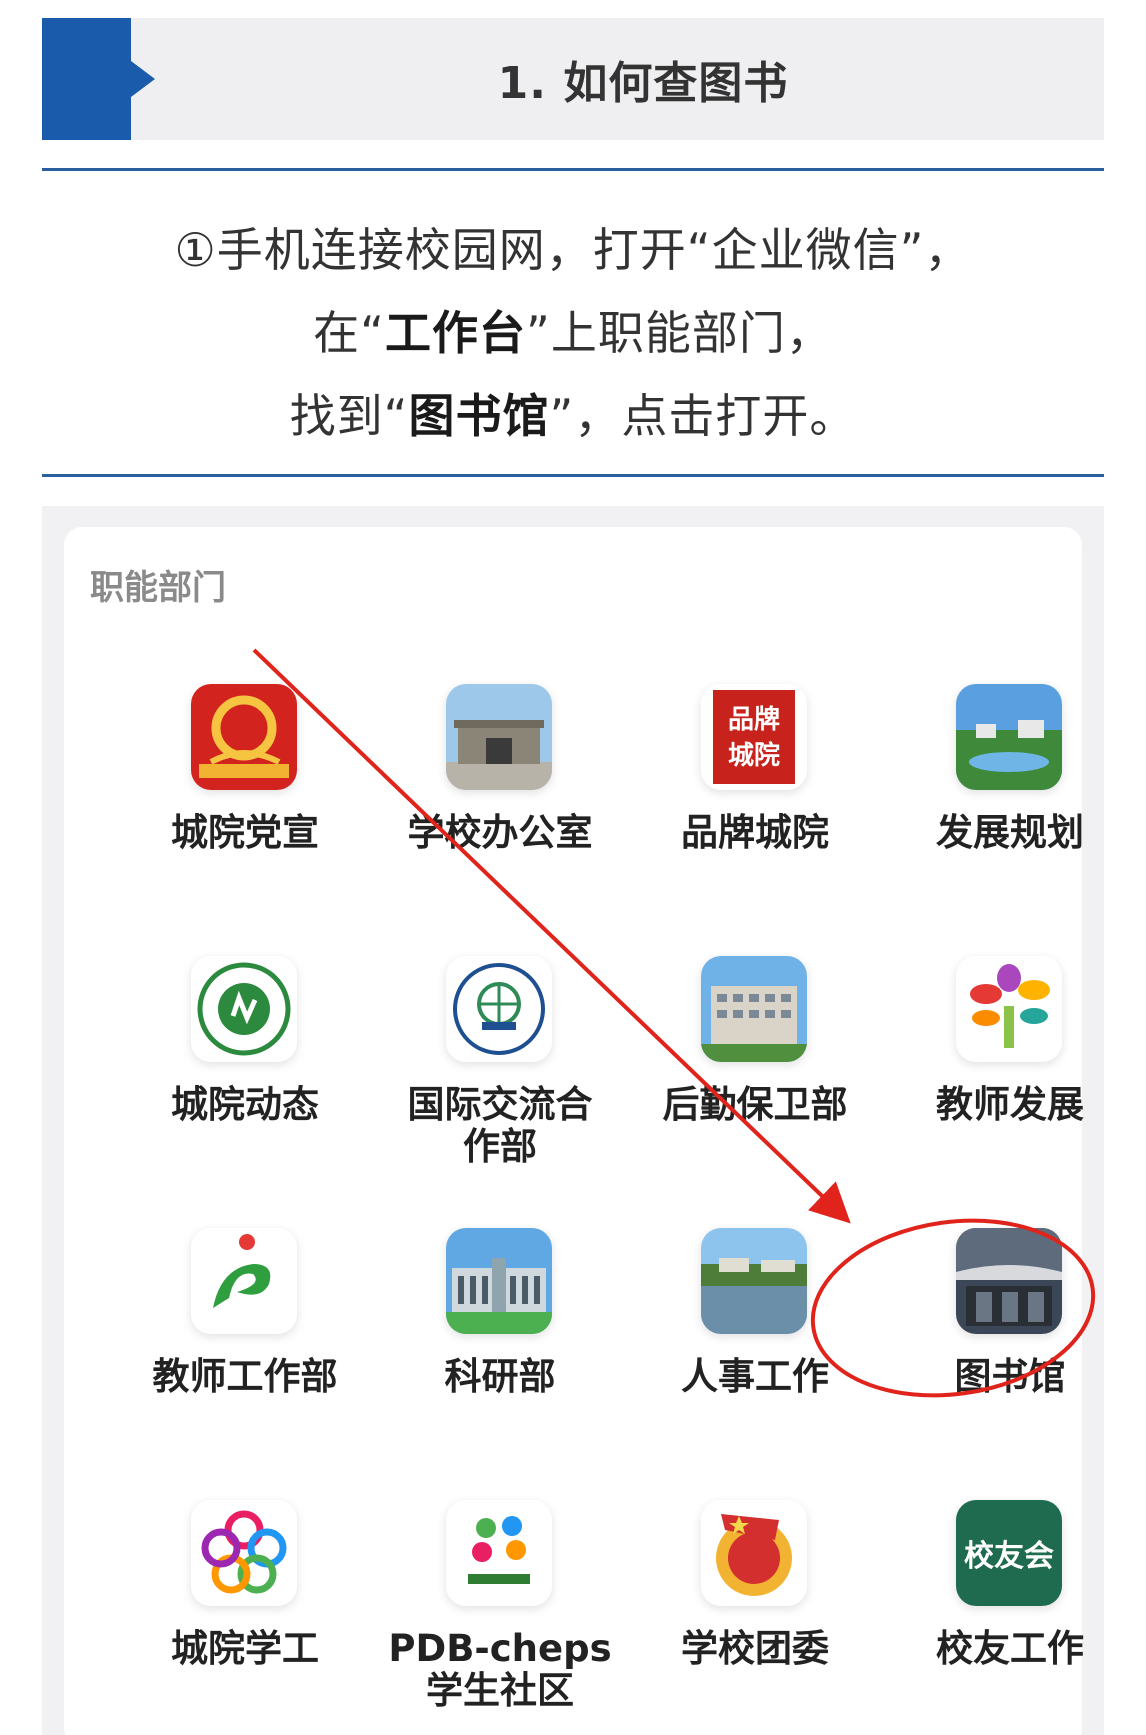  I want to click on university-logo-icon, so click(244, 1009).